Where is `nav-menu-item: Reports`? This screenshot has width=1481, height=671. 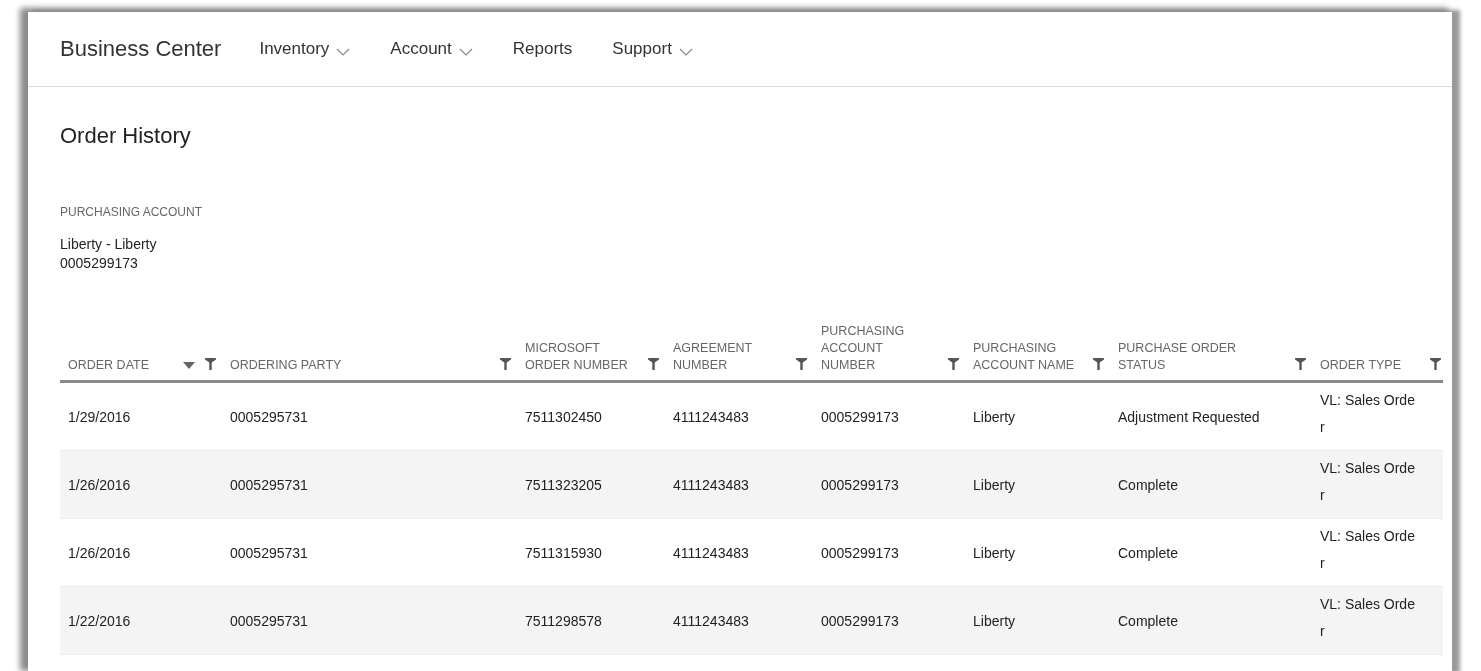
nav-menu-item: Reports is located at coordinates (542, 49).